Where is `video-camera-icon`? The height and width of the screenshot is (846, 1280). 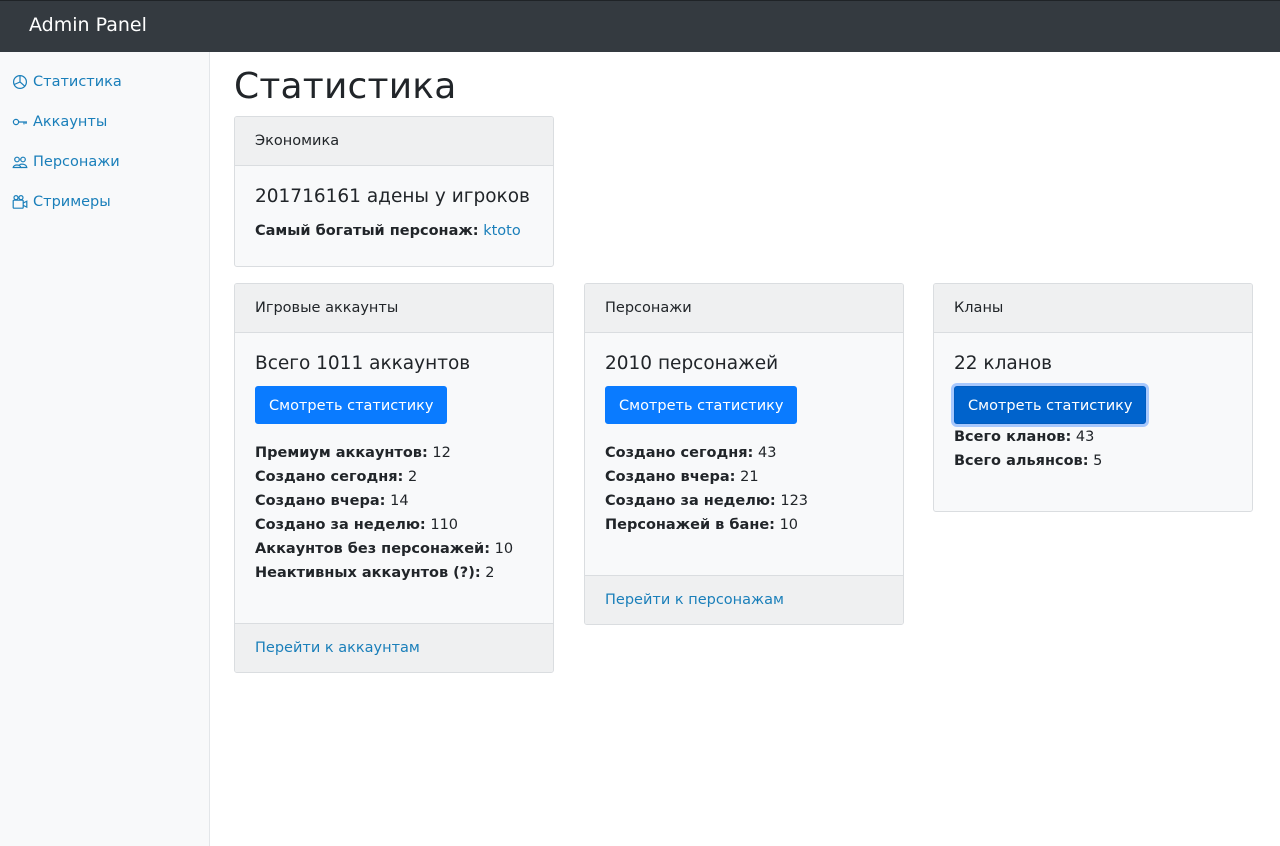
video-camera-icon is located at coordinates (20, 201).